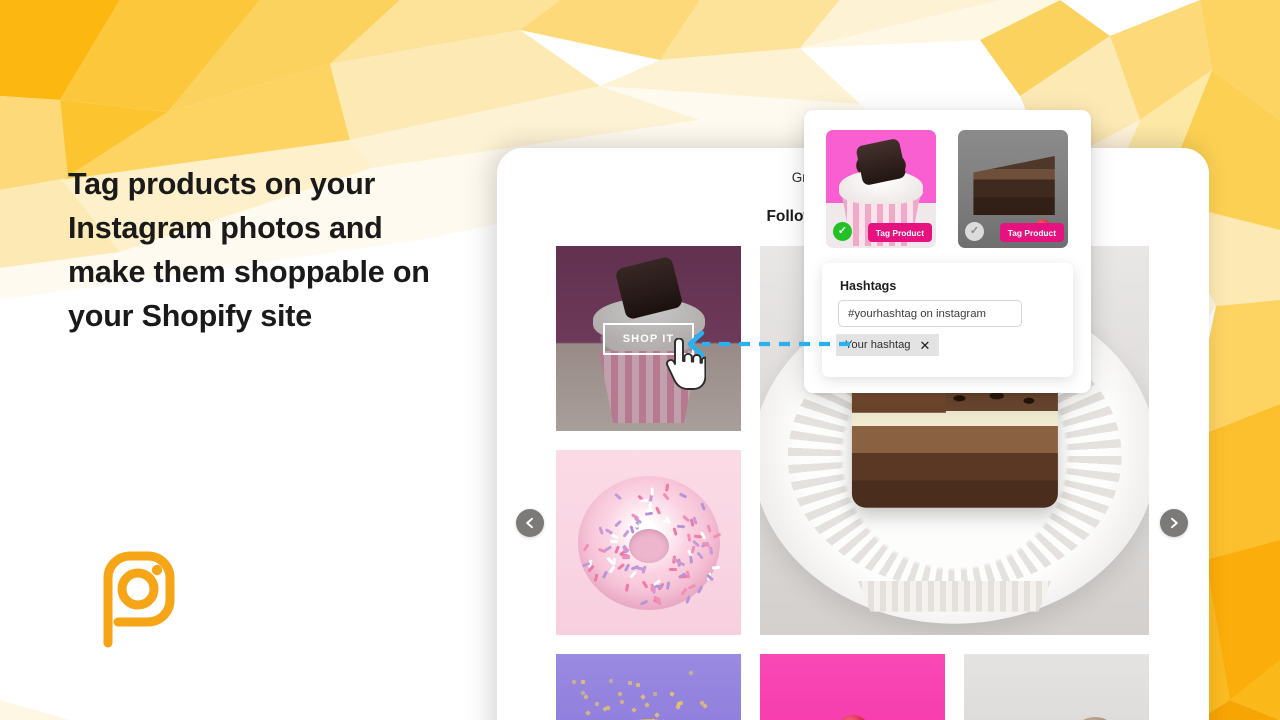 Image resolution: width=1280 pixels, height=720 pixels. I want to click on product-thumbnail-chocolate-cake: ✓ Tag Product, so click(1013, 189).